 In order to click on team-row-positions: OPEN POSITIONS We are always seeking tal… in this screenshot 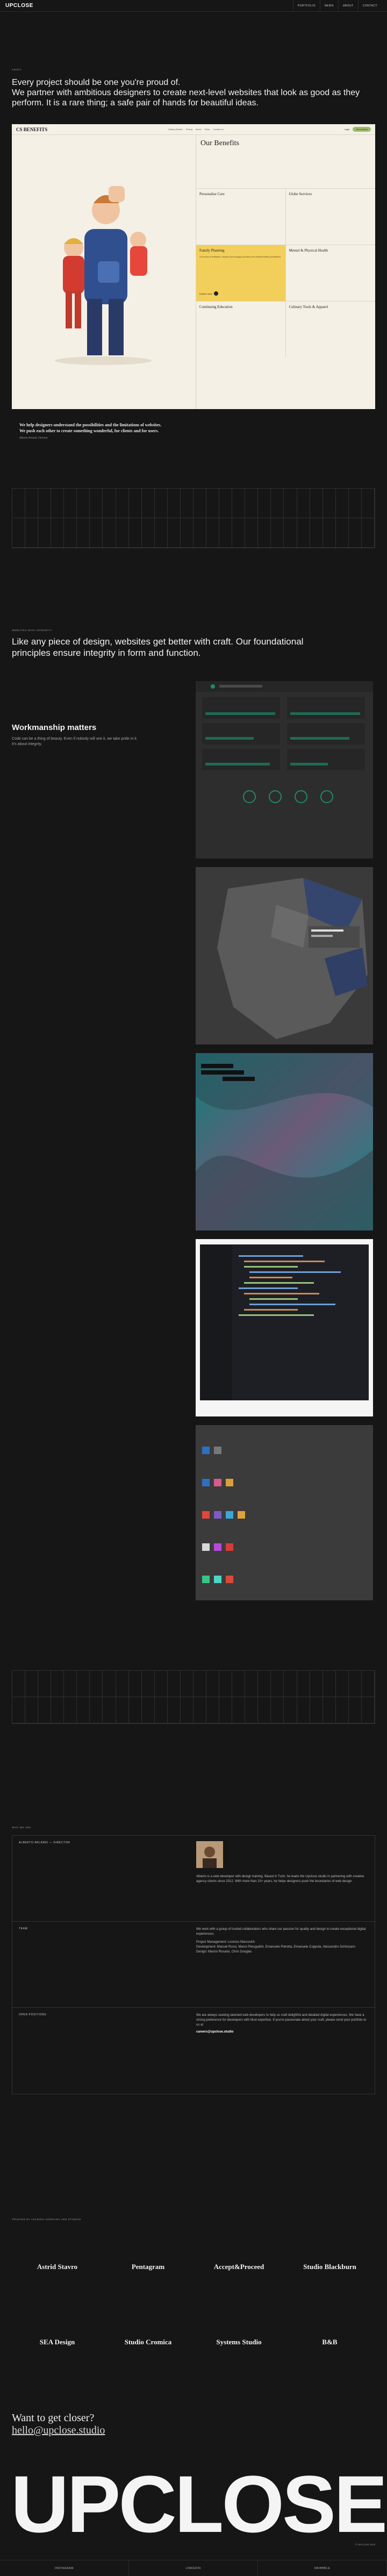, I will do `click(193, 2051)`.